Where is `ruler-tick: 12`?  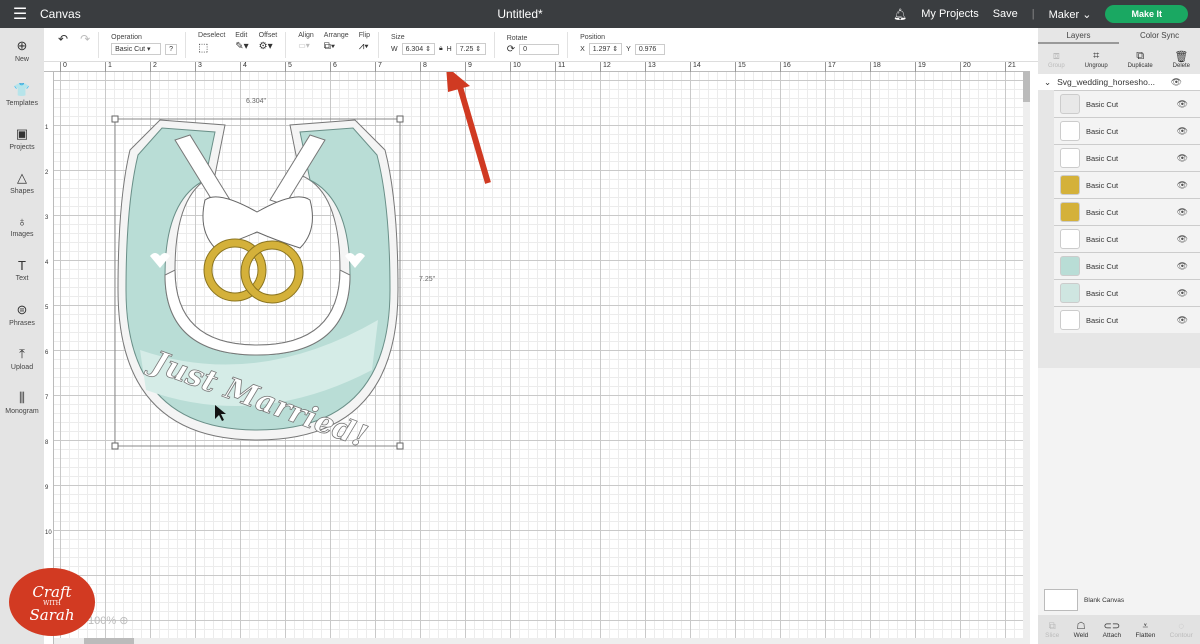
ruler-tick: 12 is located at coordinates (605, 67).